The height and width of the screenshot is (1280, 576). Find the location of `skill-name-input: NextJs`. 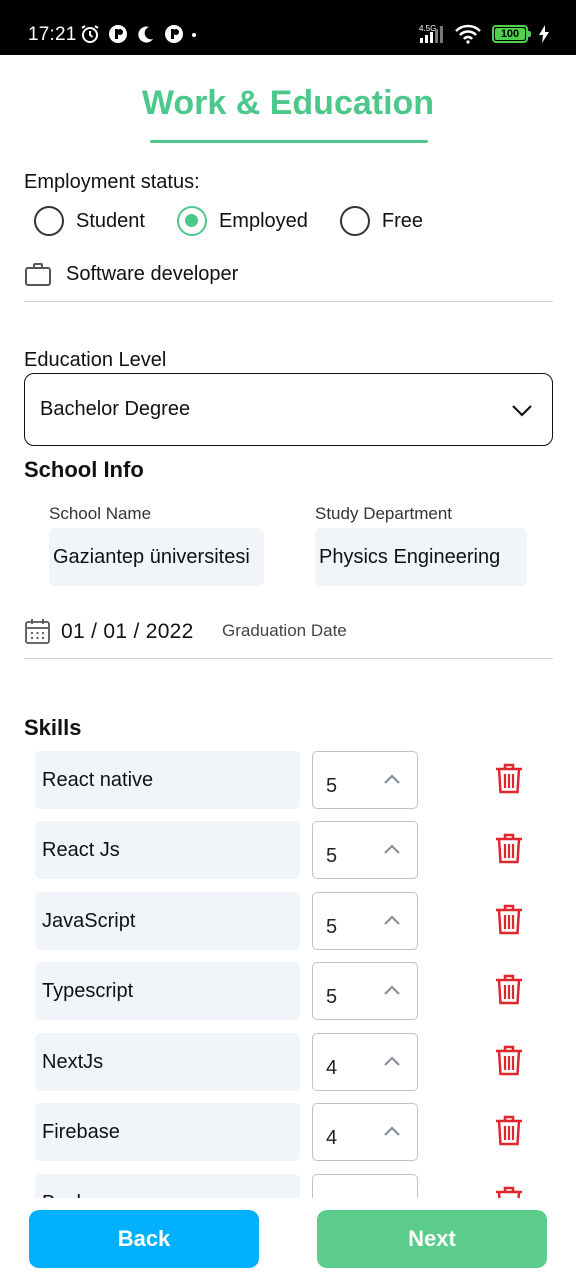

skill-name-input: NextJs is located at coordinates (167, 1062).